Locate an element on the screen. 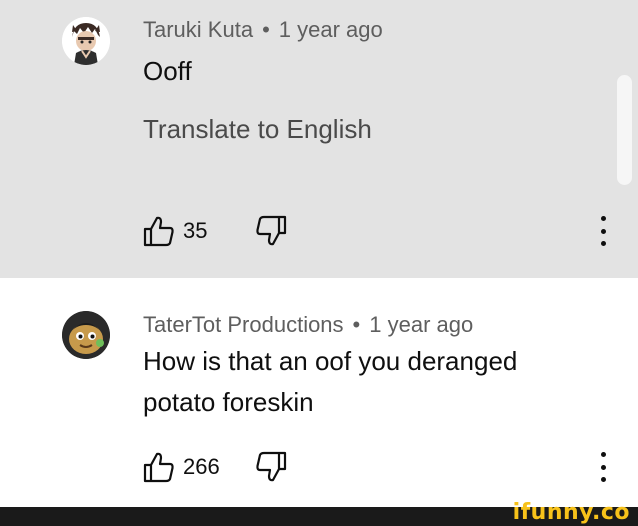 The width and height of the screenshot is (638, 526). comment-actions: 35 is located at coordinates (378, 232).